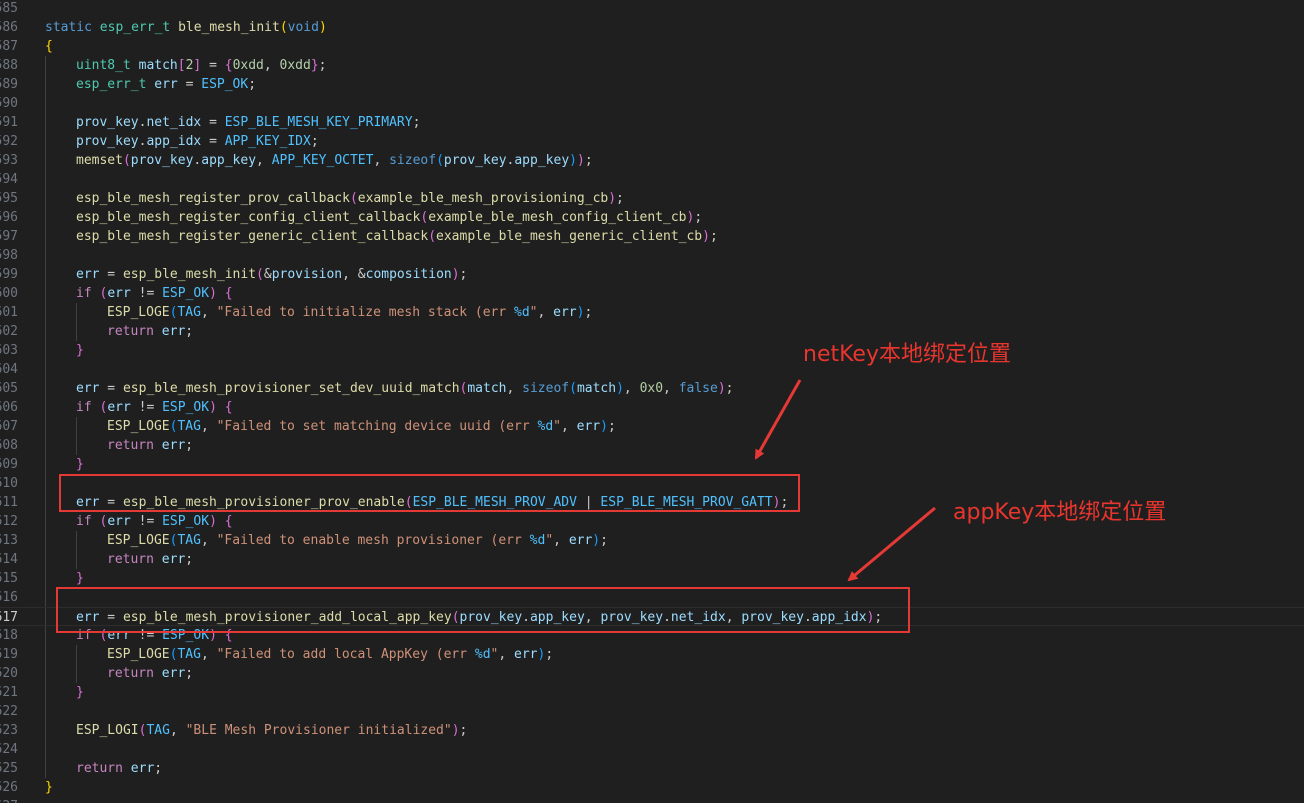 Image resolution: width=1304 pixels, height=803 pixels. I want to click on annotation-arrows, so click(845, 480).